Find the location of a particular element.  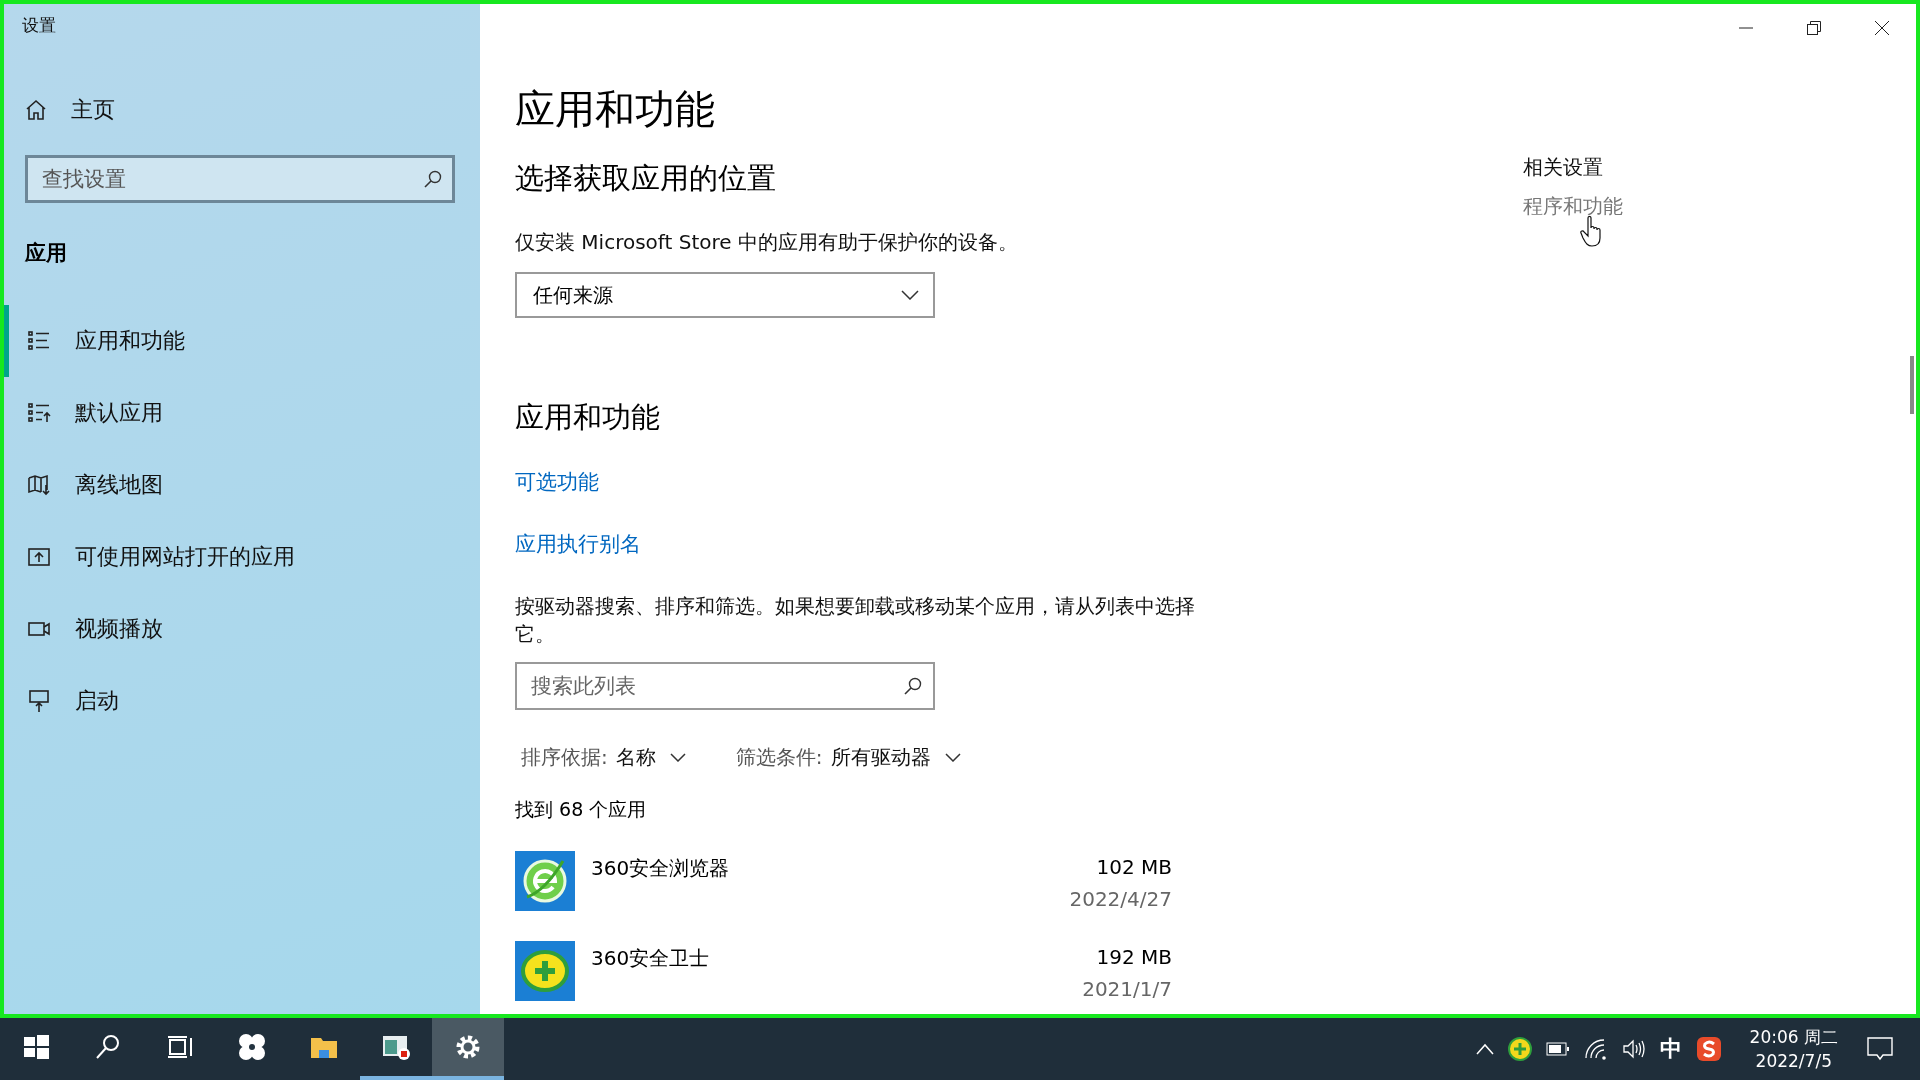

close-icon is located at coordinates (1882, 28).